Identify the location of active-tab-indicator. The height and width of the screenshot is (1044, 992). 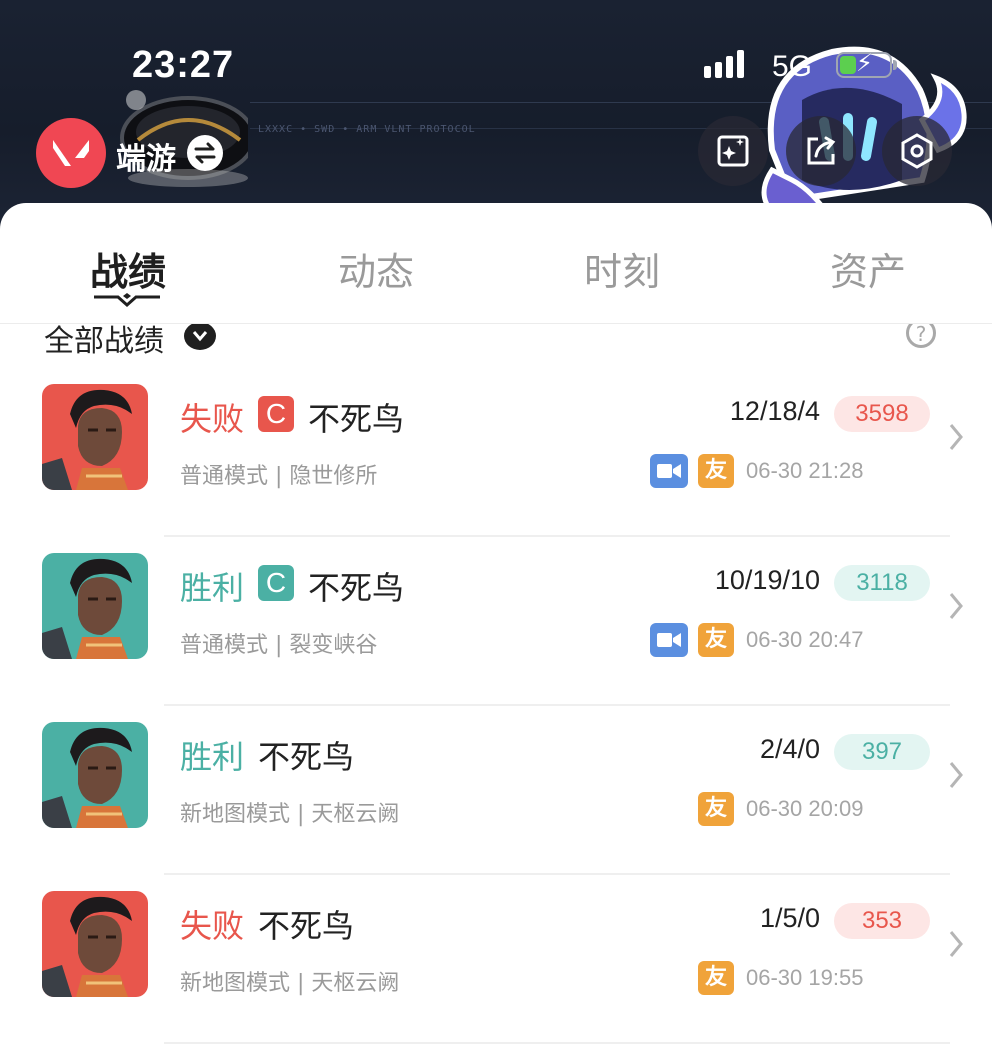
(127, 300).